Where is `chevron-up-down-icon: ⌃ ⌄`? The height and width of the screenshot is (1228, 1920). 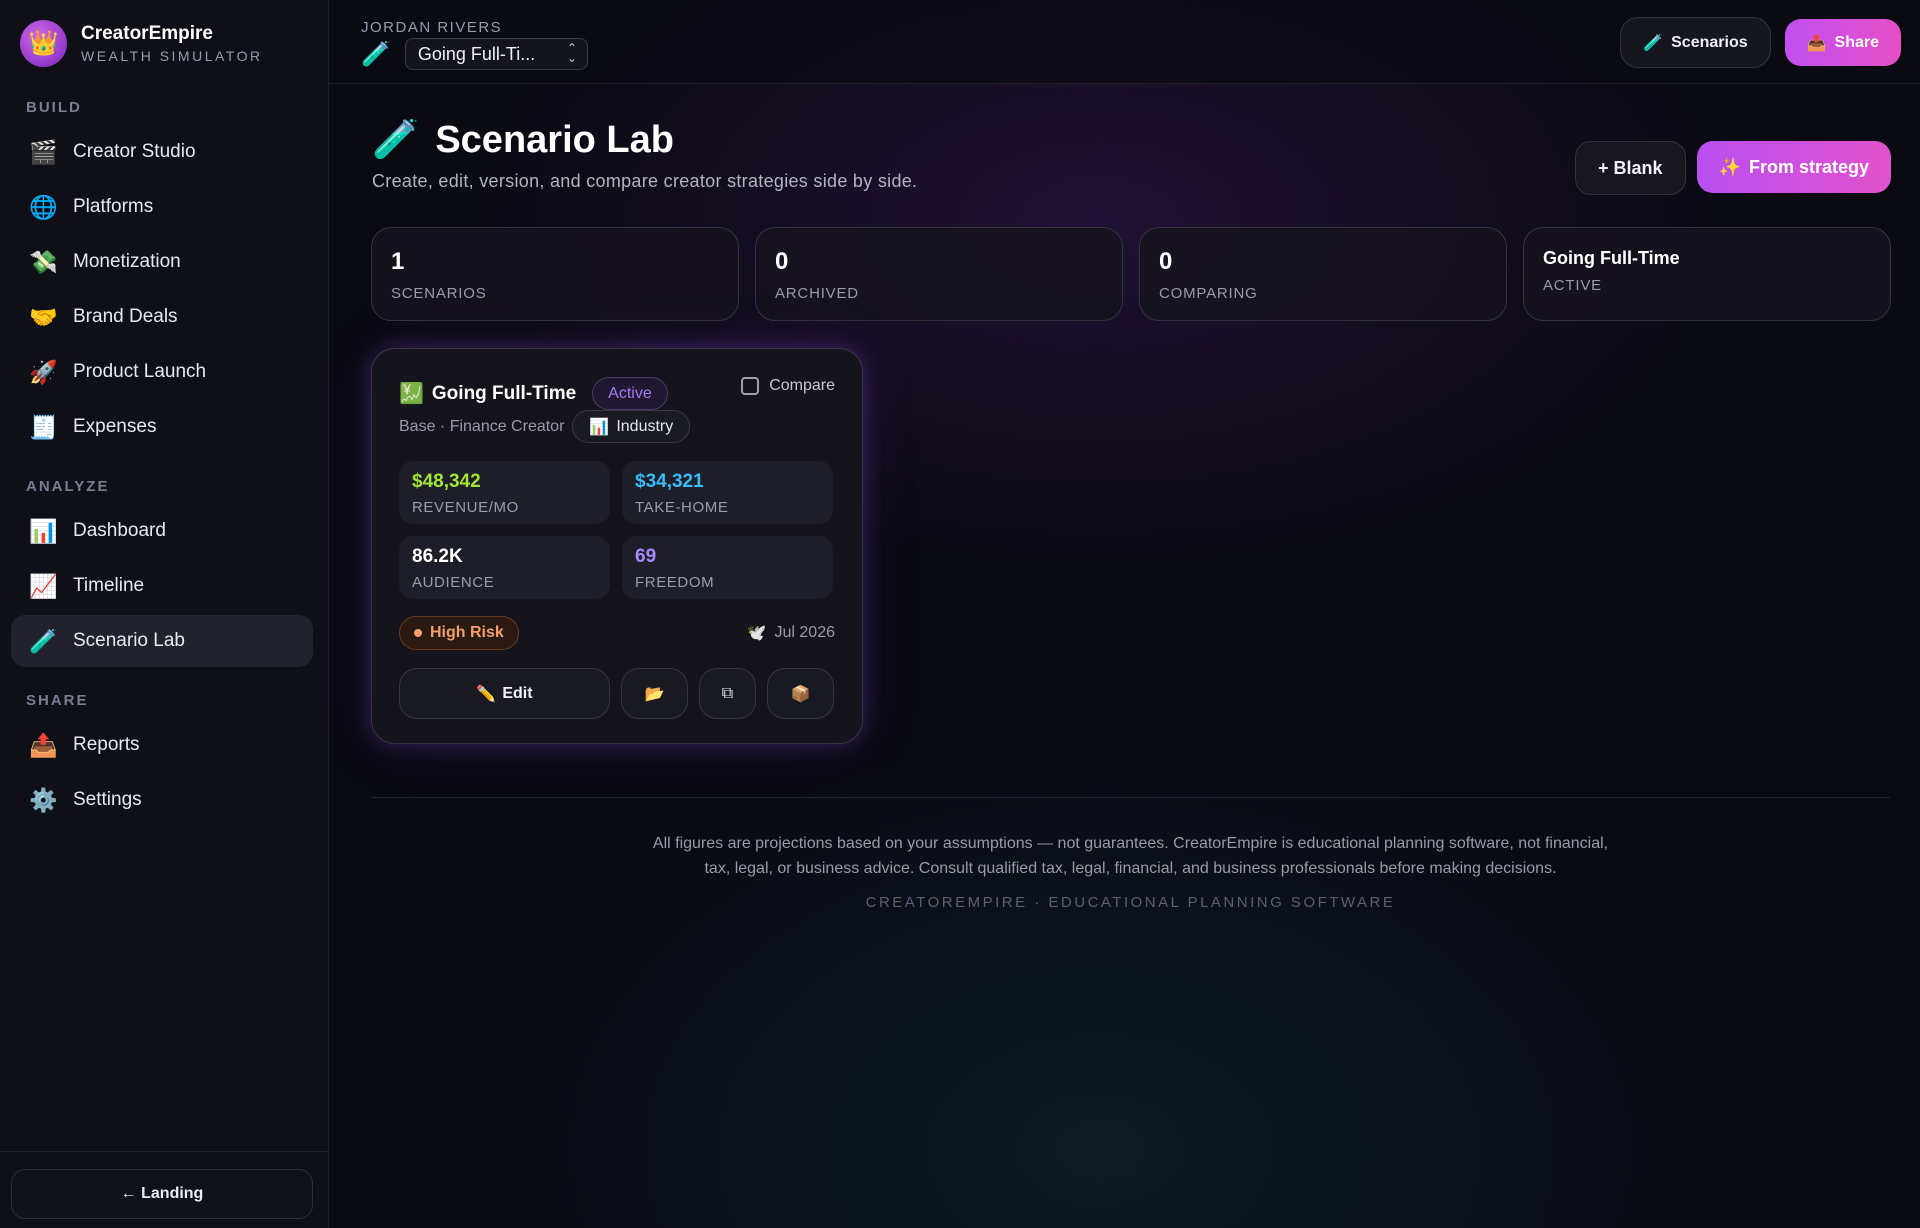
chevron-up-down-icon: ⌃ ⌄ is located at coordinates (571, 53).